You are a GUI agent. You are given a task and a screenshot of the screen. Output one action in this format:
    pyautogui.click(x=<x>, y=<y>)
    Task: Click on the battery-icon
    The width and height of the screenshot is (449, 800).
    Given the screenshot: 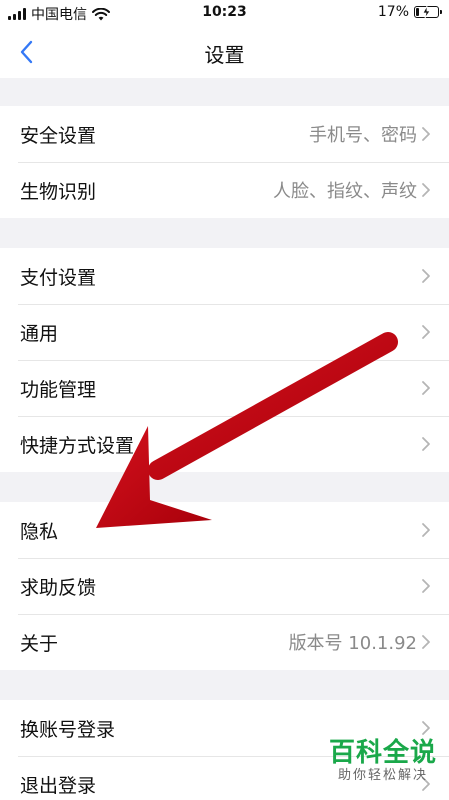 What is the action you would take?
    pyautogui.click(x=428, y=12)
    